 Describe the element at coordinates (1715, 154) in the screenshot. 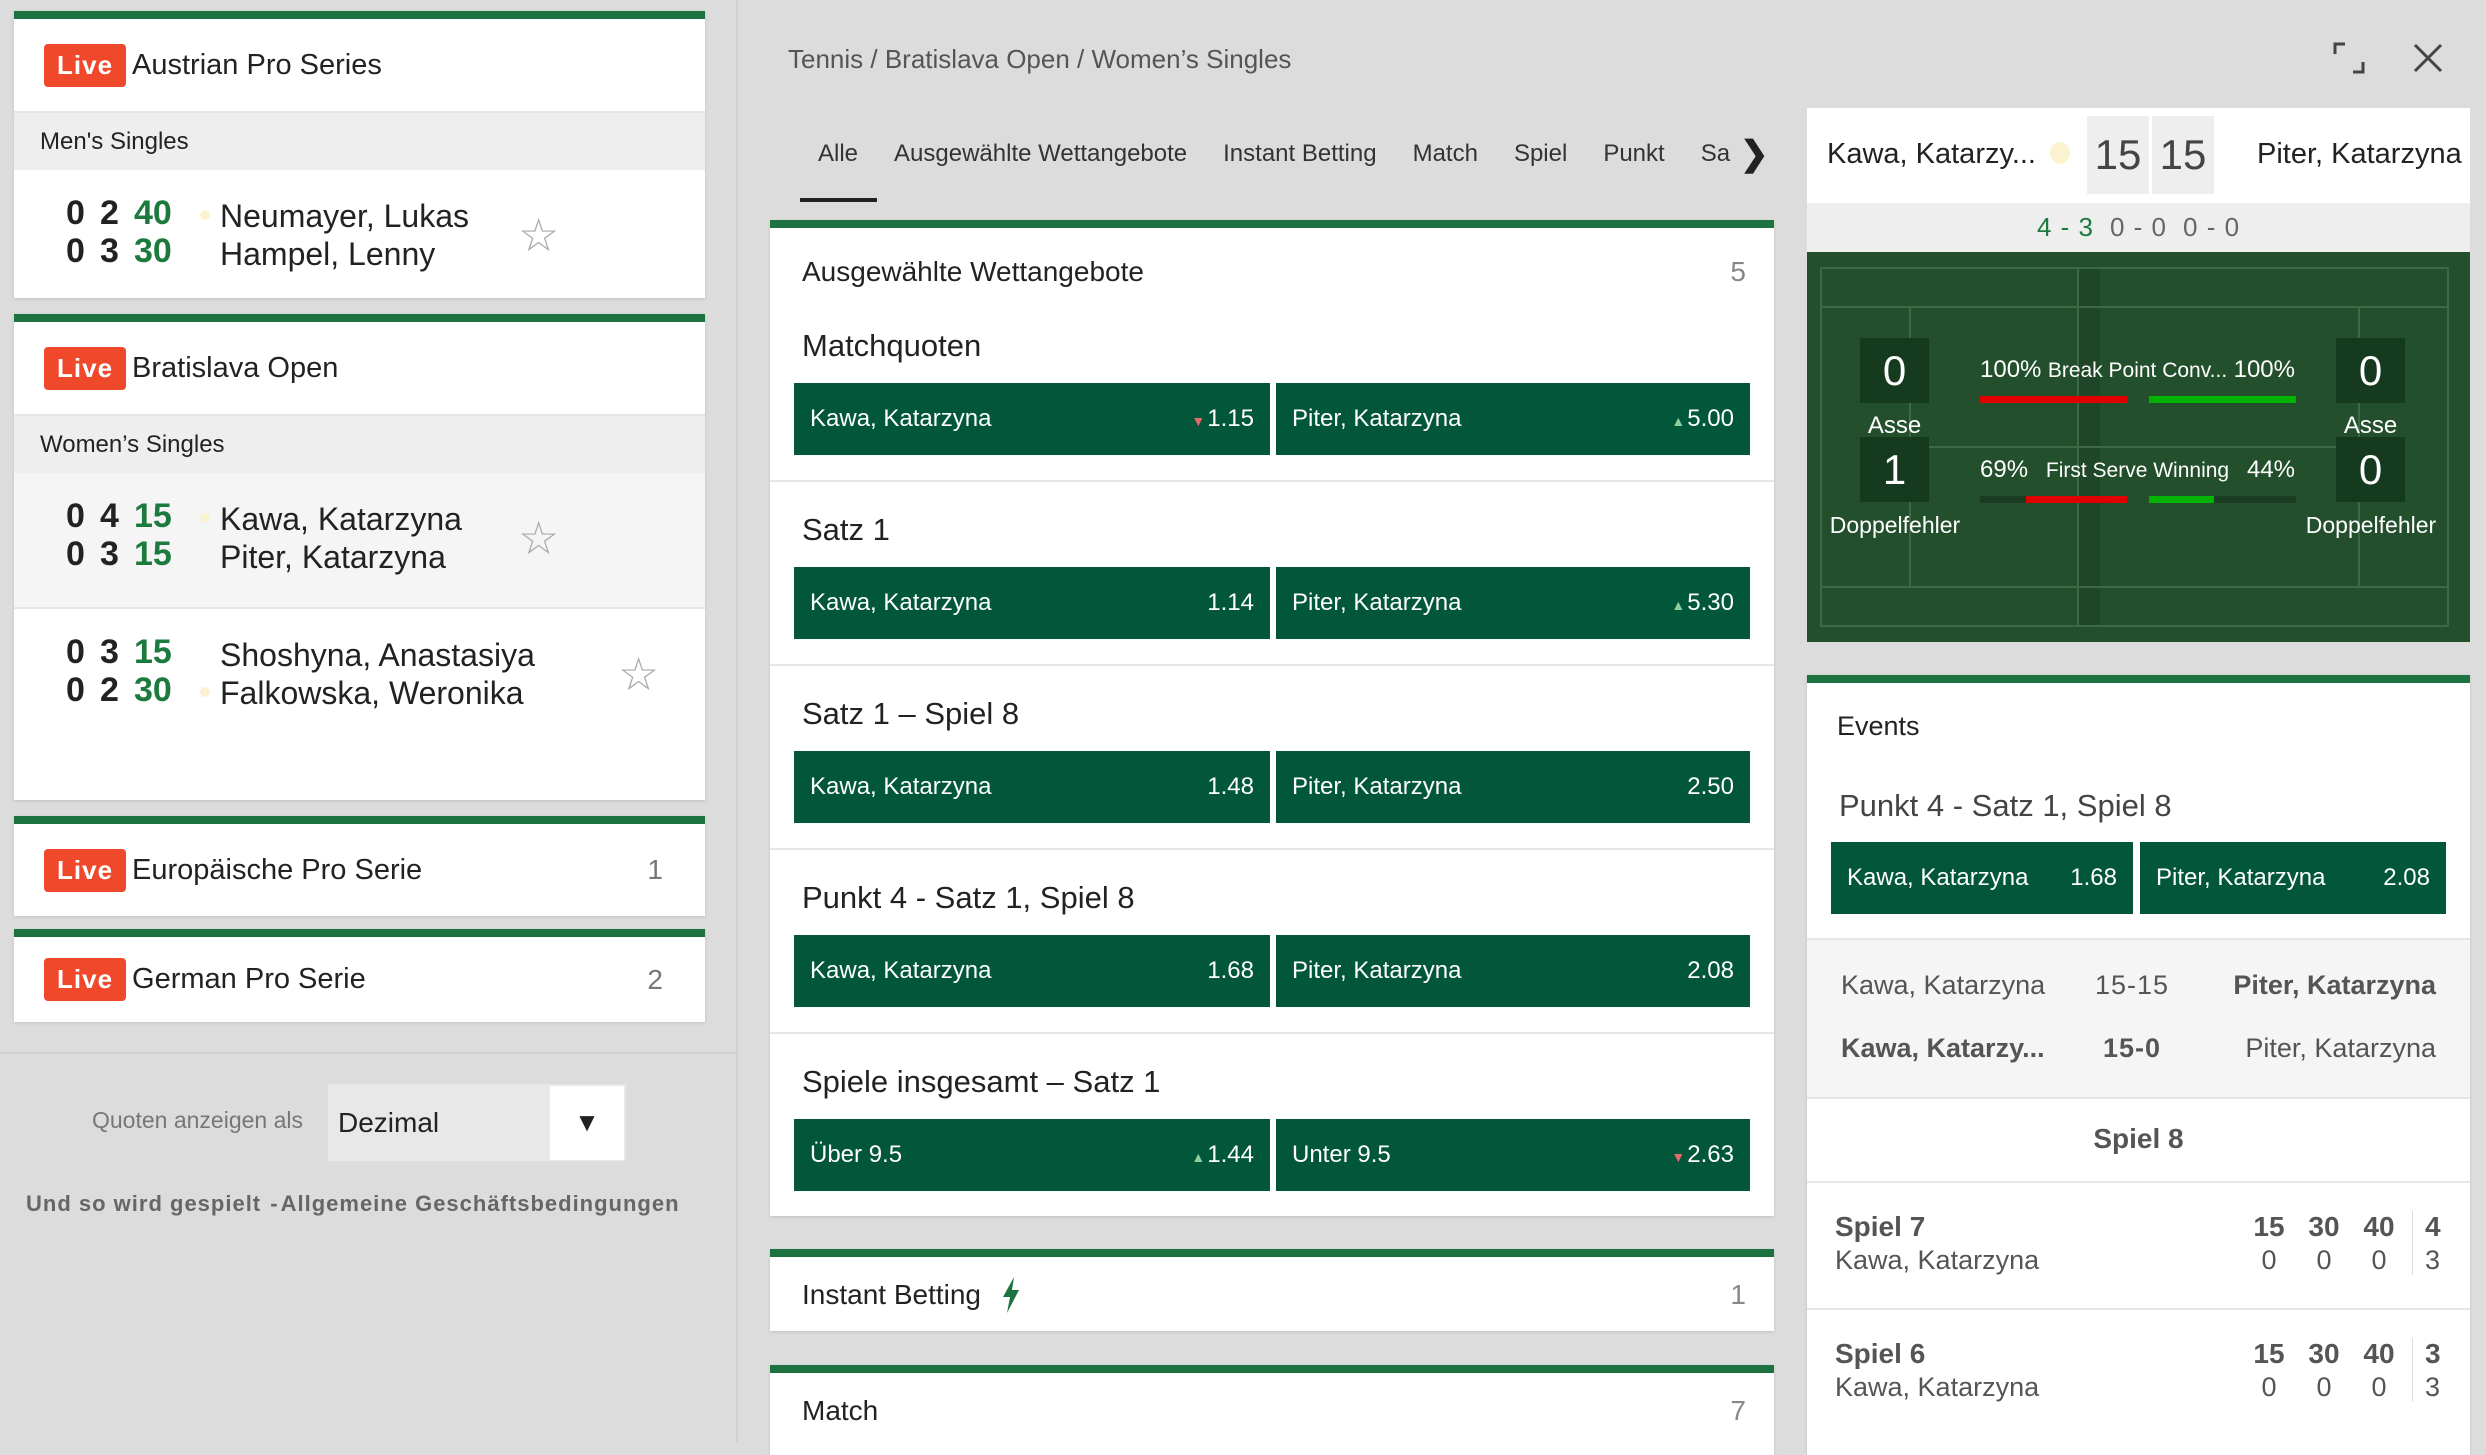

I see `tab-satz: Sa` at that location.